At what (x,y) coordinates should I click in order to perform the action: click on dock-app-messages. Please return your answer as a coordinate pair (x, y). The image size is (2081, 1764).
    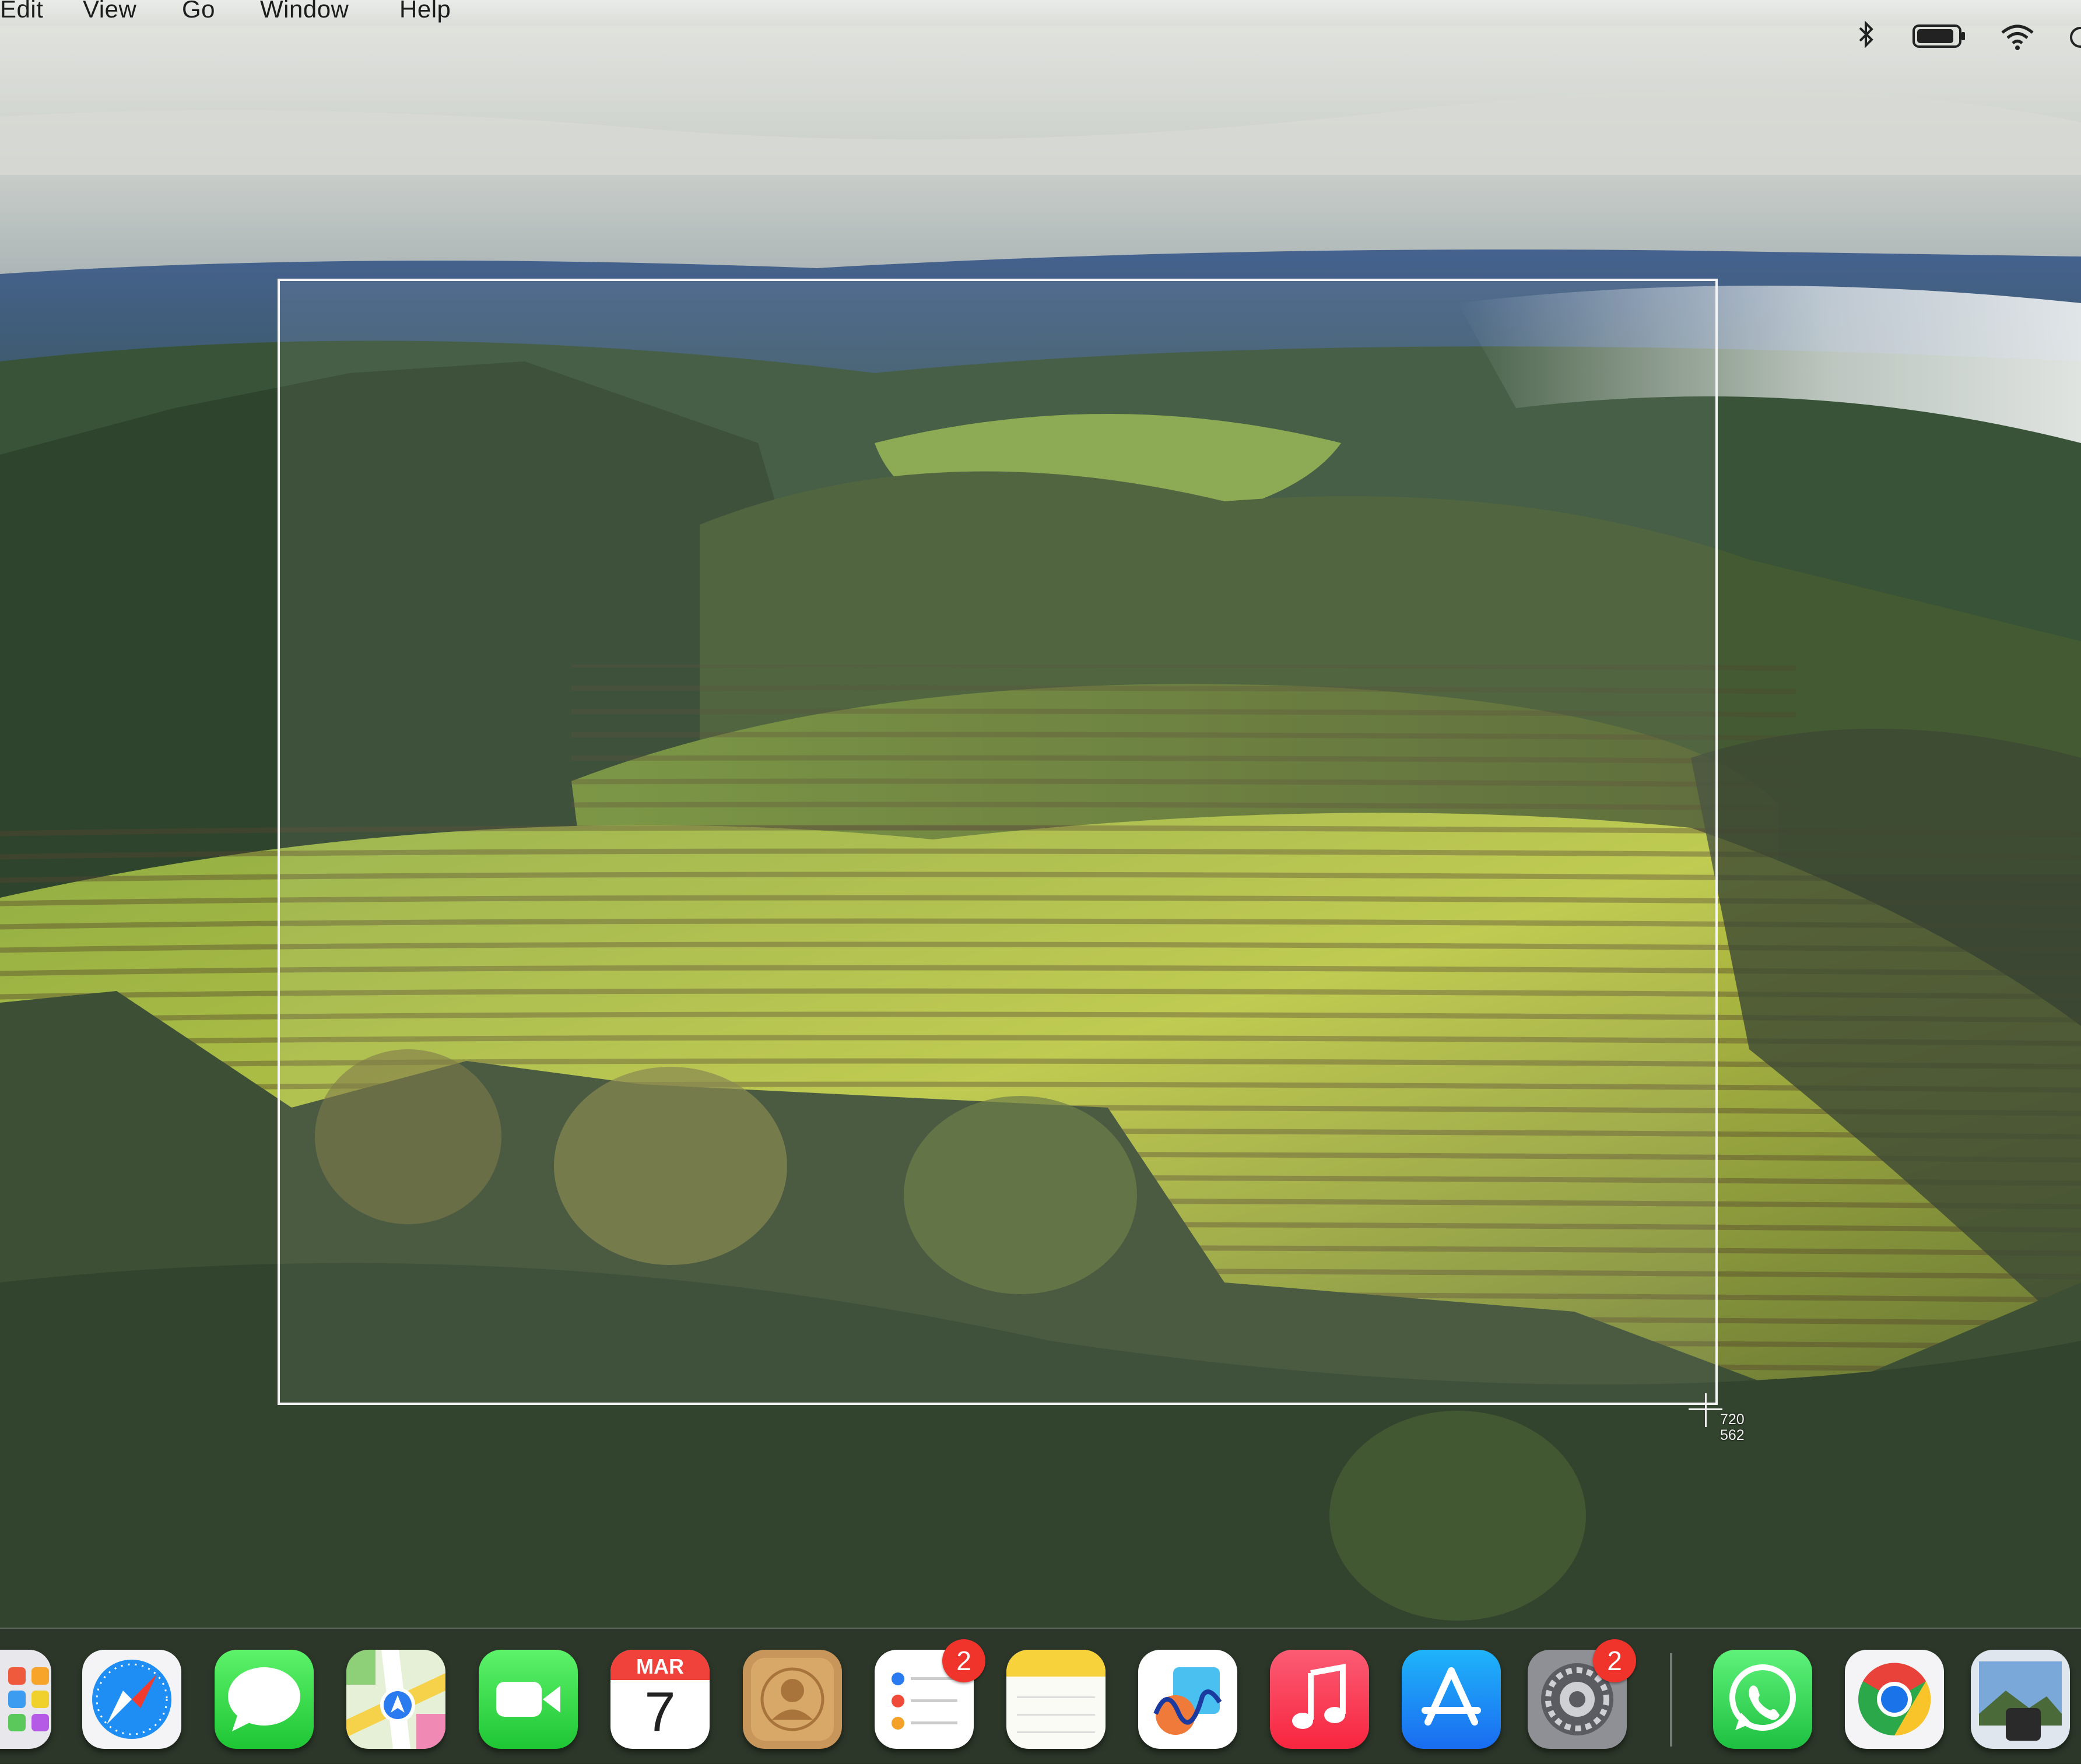
    Looking at the image, I should click on (264, 1700).